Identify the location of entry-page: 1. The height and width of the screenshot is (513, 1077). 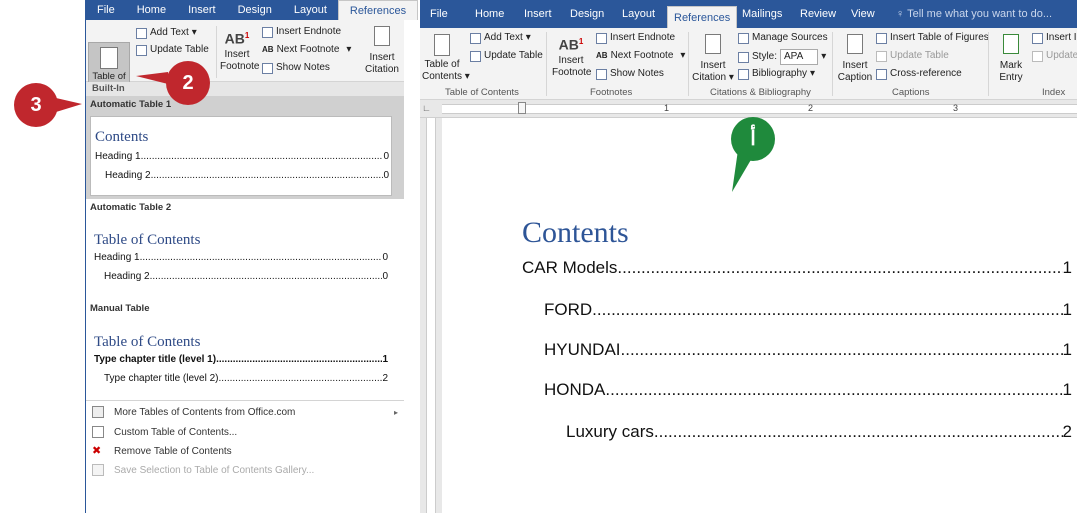
(1067, 389).